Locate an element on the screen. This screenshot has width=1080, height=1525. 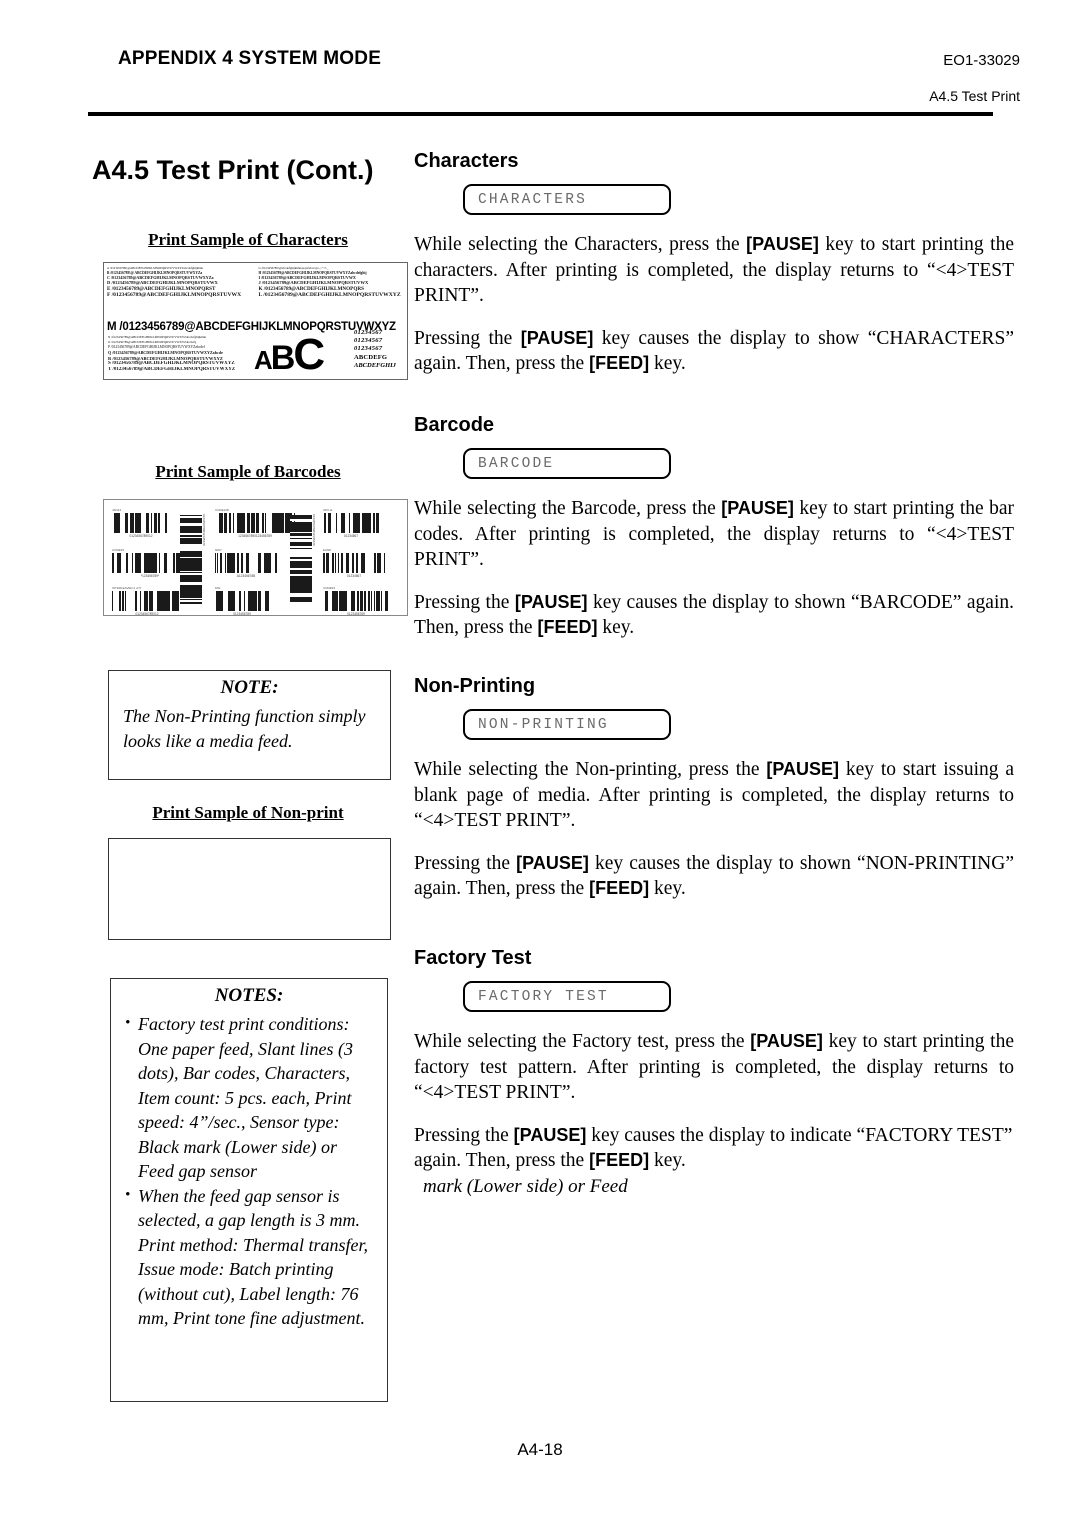
barcode-item: MSI 0123456789 is located at coordinates (242, 601).